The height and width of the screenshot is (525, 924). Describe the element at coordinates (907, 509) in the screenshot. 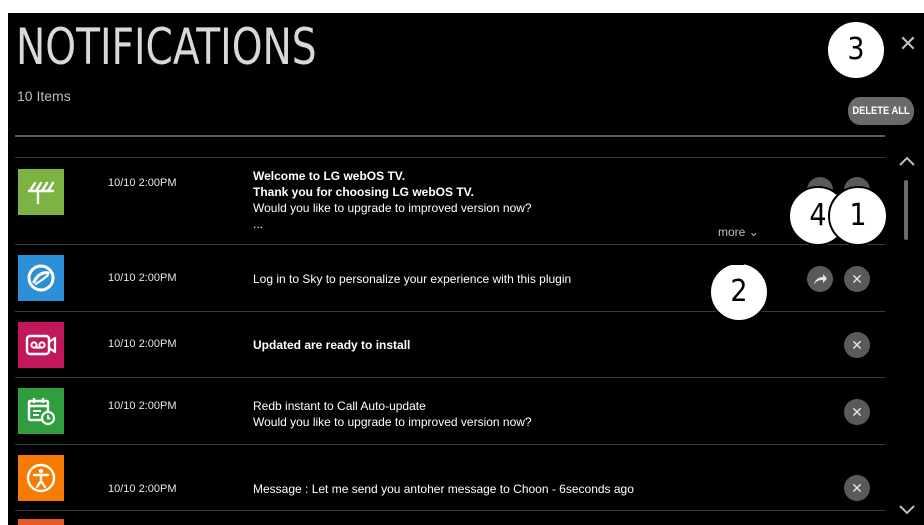

I see `scroll-down-icon` at that location.